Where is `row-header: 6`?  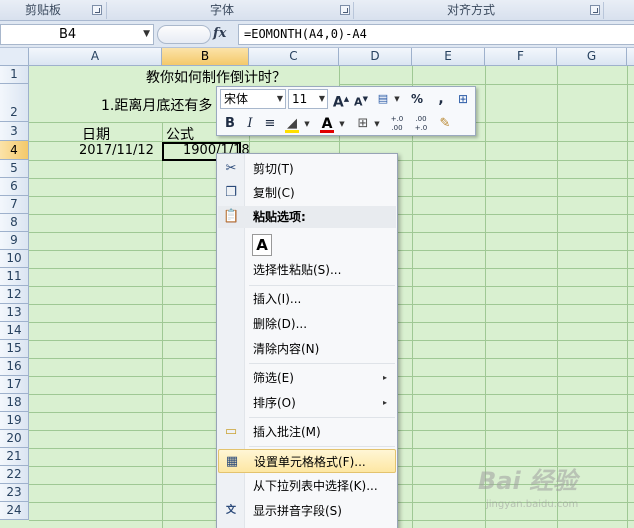 row-header: 6 is located at coordinates (14, 187).